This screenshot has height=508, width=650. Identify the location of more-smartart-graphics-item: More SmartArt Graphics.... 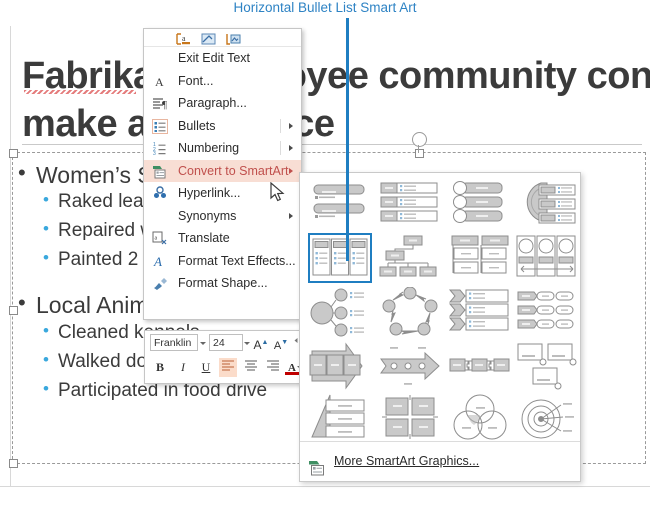
(440, 461).